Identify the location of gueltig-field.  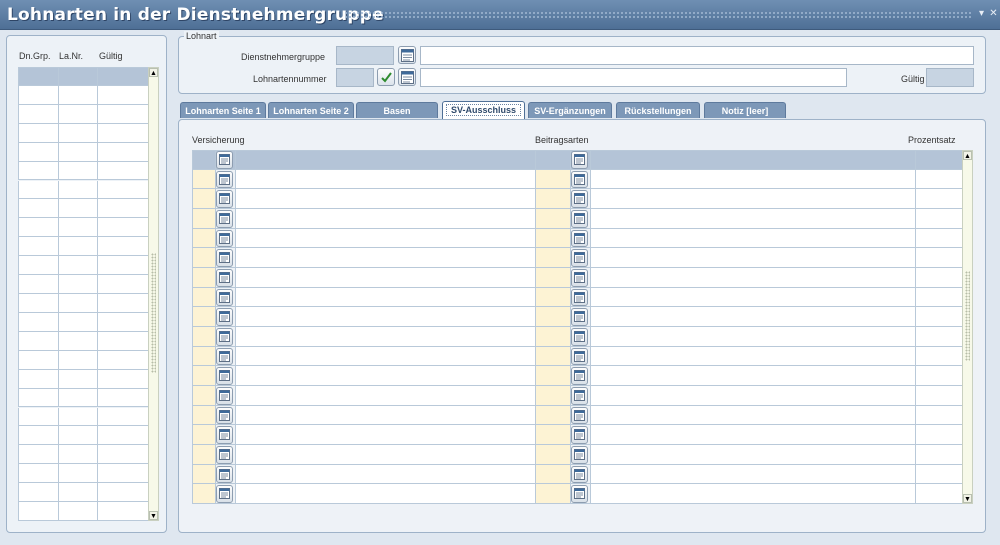
(950, 77).